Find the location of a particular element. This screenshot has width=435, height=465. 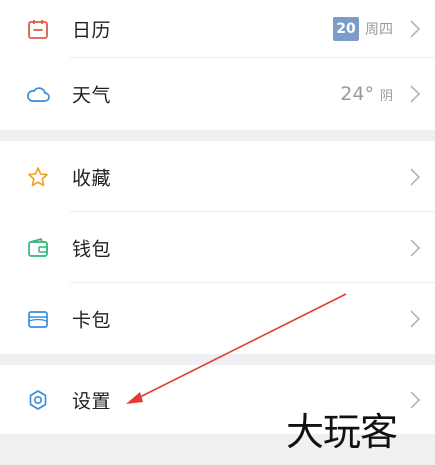

row-calendar: 日历 20 周四 is located at coordinates (217, 29).